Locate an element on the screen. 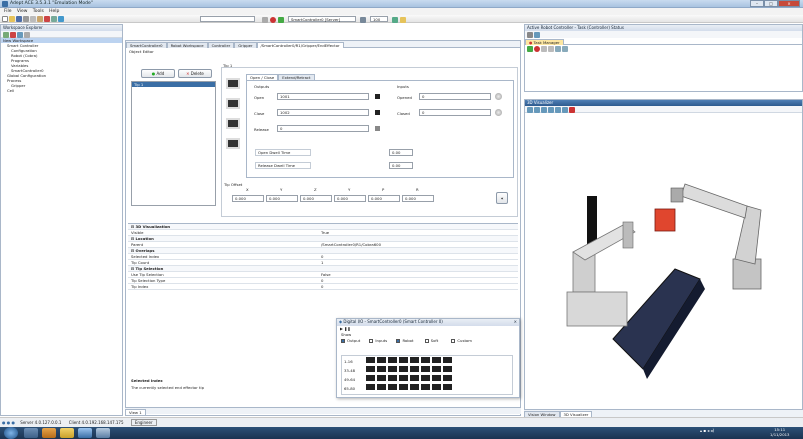  offset-pitch-field: 0.000 is located at coordinates (384, 198).